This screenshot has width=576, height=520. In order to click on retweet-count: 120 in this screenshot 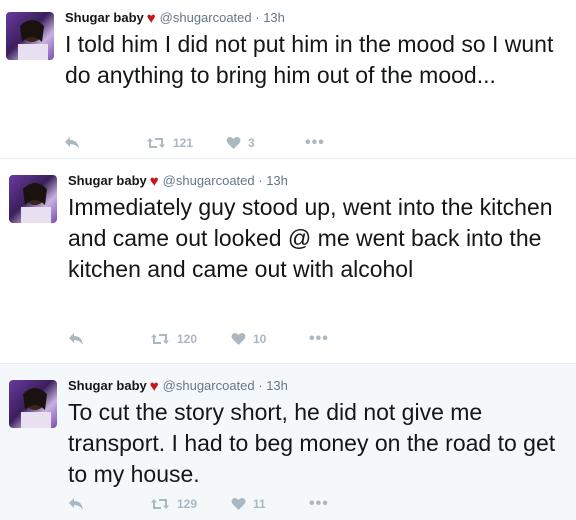, I will do `click(187, 339)`.